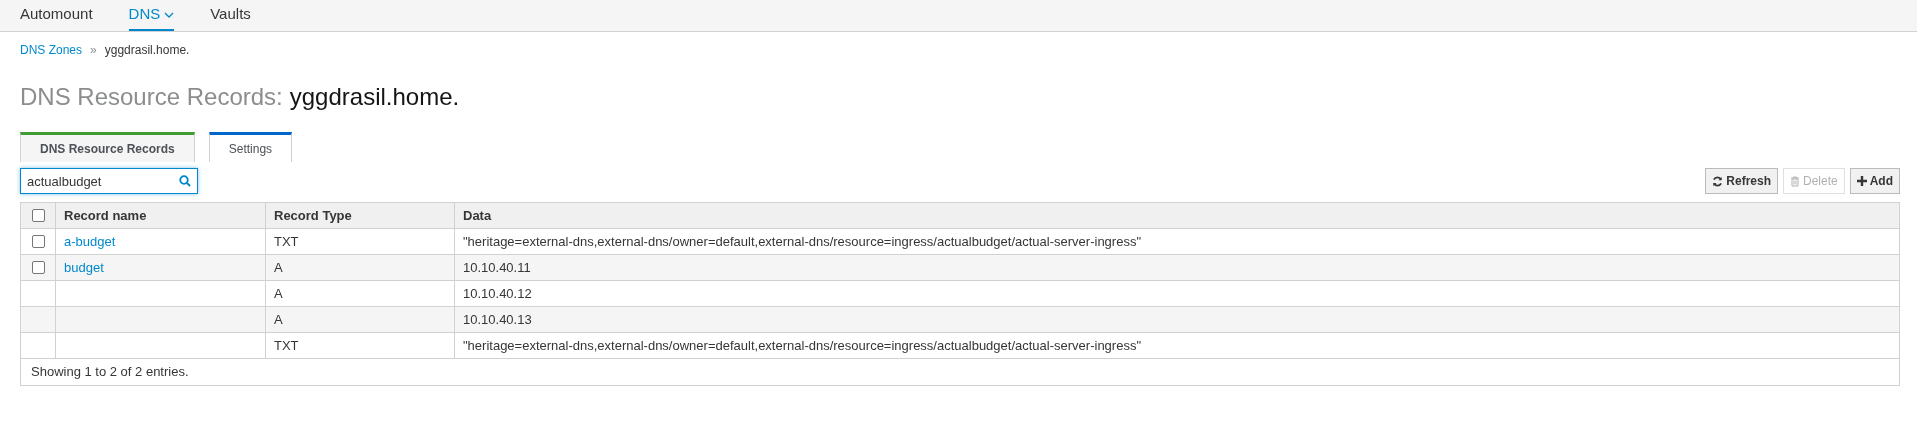  I want to click on table-cell-text: 10.10.40.11, so click(497, 267).